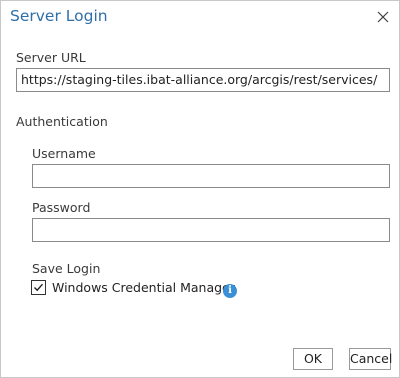  What do you see at coordinates (66, 268) in the screenshot?
I see `save-login-label: Save Login` at bounding box center [66, 268].